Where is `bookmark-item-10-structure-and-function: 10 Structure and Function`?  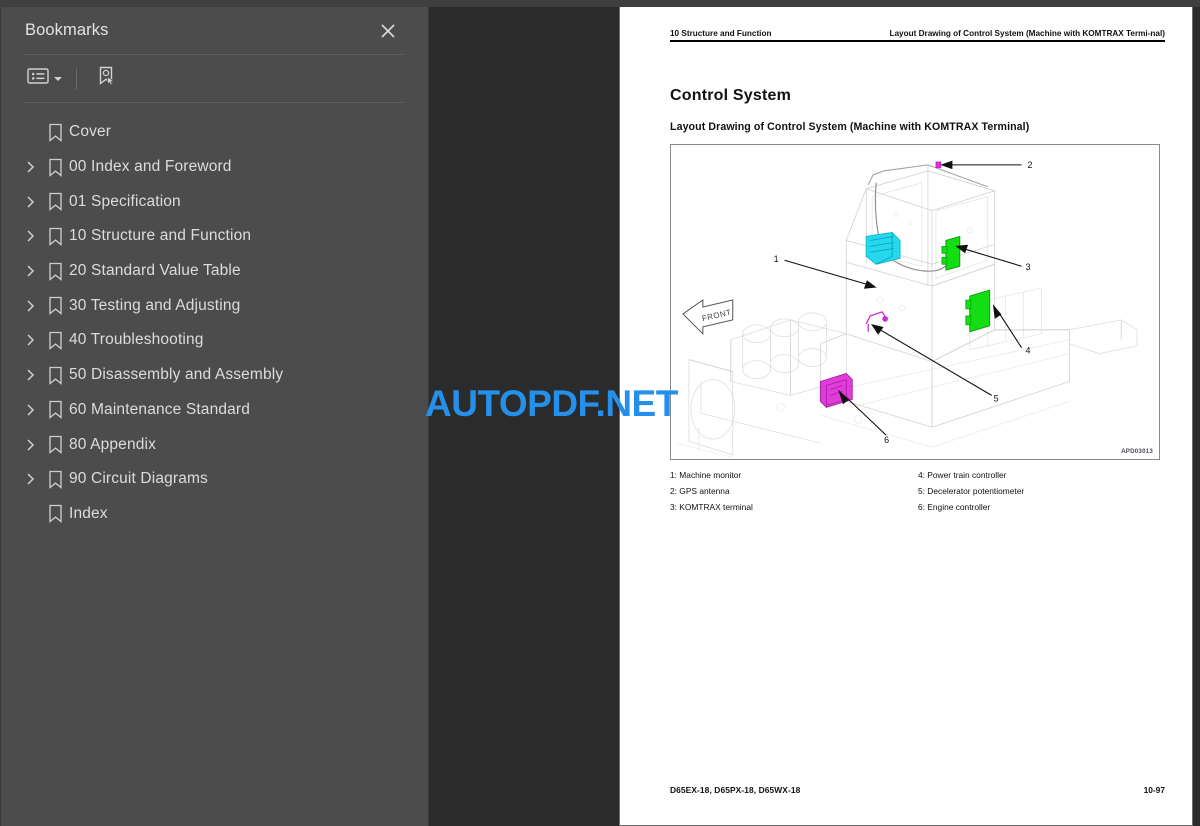
bookmark-item-10-structure-and-function: 10 Structure and Function is located at coordinates (214, 236).